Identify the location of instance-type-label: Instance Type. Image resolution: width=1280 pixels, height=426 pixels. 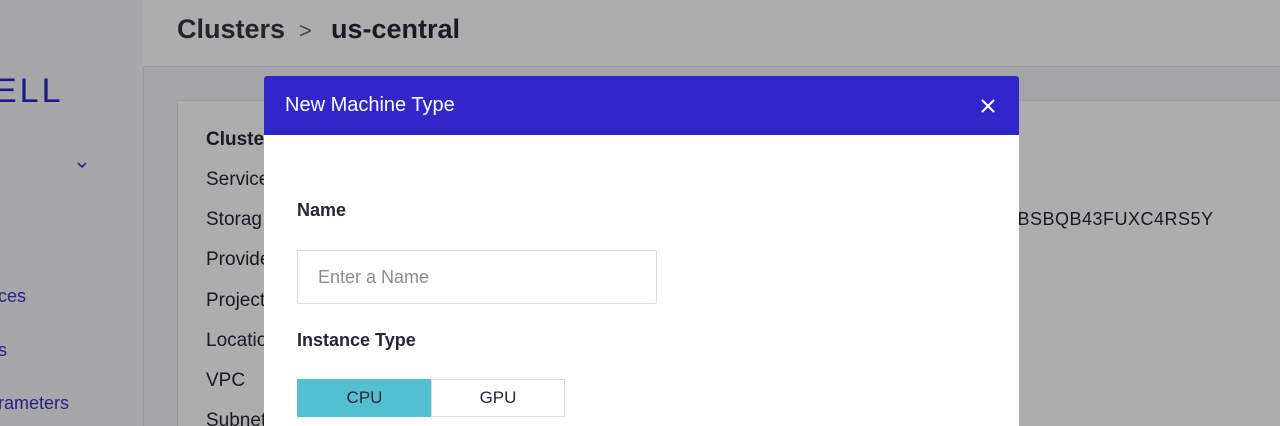
(356, 340).